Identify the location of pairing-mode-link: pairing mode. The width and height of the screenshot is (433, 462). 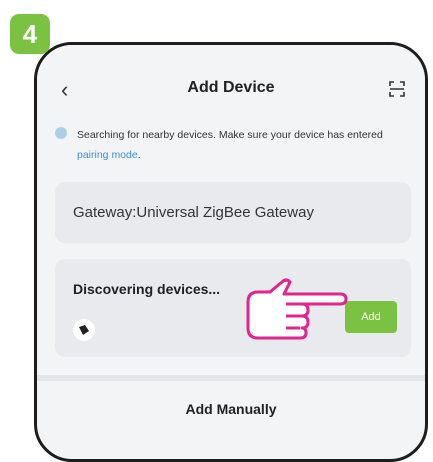
(107, 155).